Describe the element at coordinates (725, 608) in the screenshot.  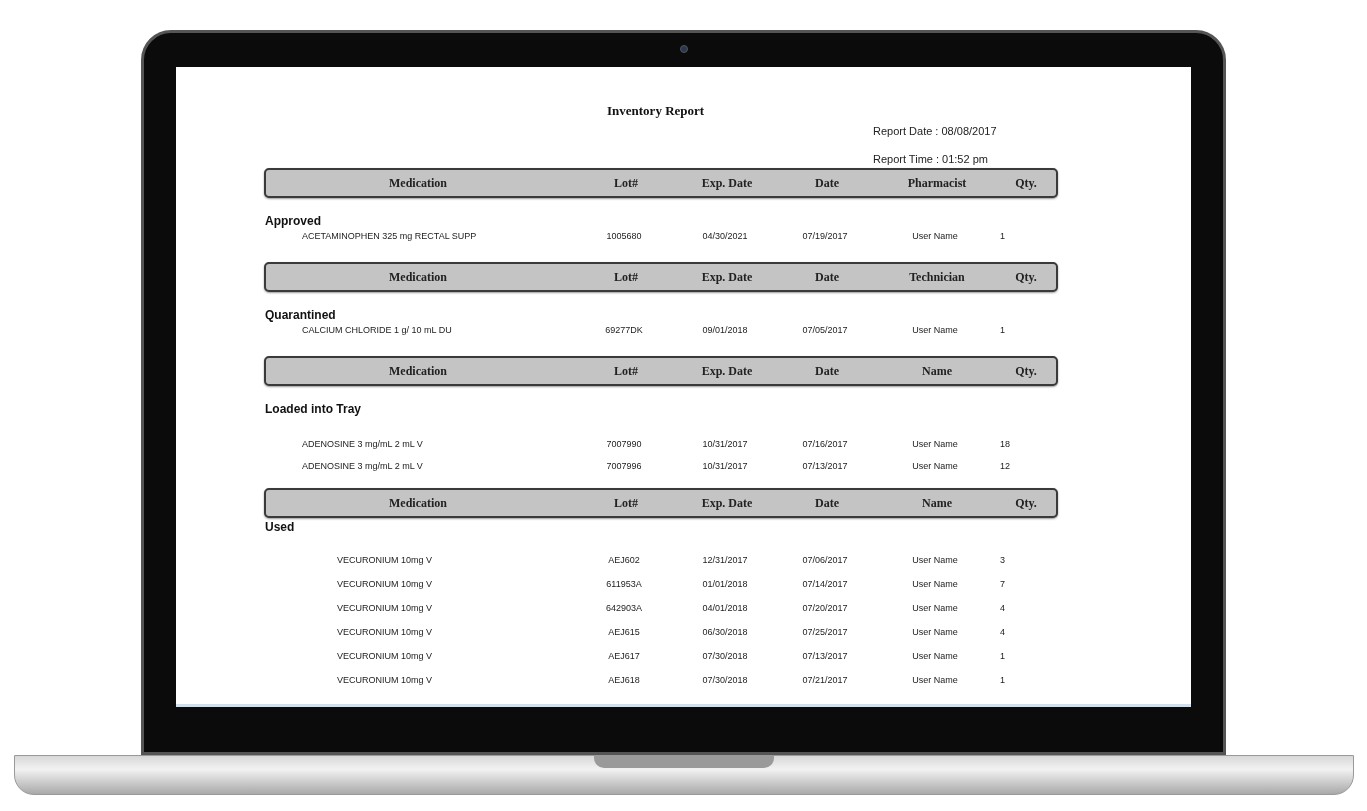
I see `exp-date-cell-text: 04/01/2018` at that location.